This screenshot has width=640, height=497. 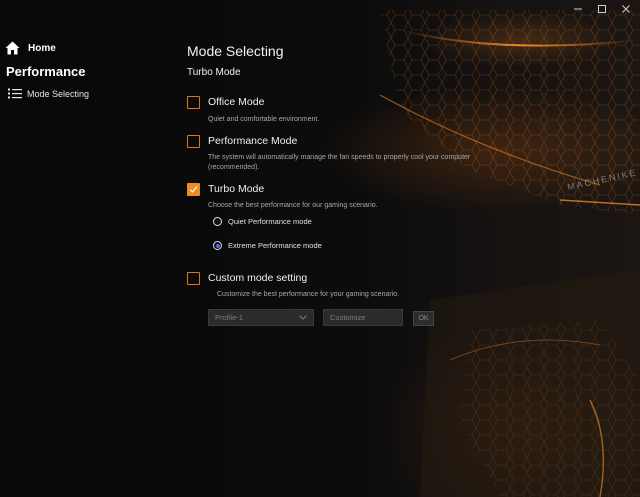 I want to click on extreme-performance-radio: Extreme Performance mode, so click(x=267, y=245).